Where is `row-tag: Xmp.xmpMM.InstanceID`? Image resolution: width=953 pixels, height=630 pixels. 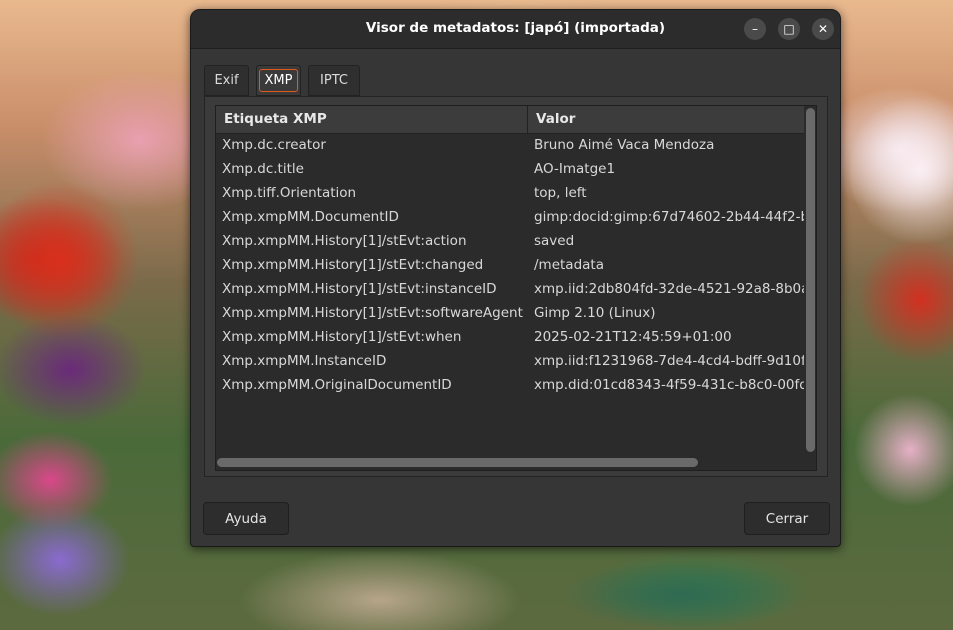
row-tag: Xmp.xmpMM.InstanceID is located at coordinates (304, 361).